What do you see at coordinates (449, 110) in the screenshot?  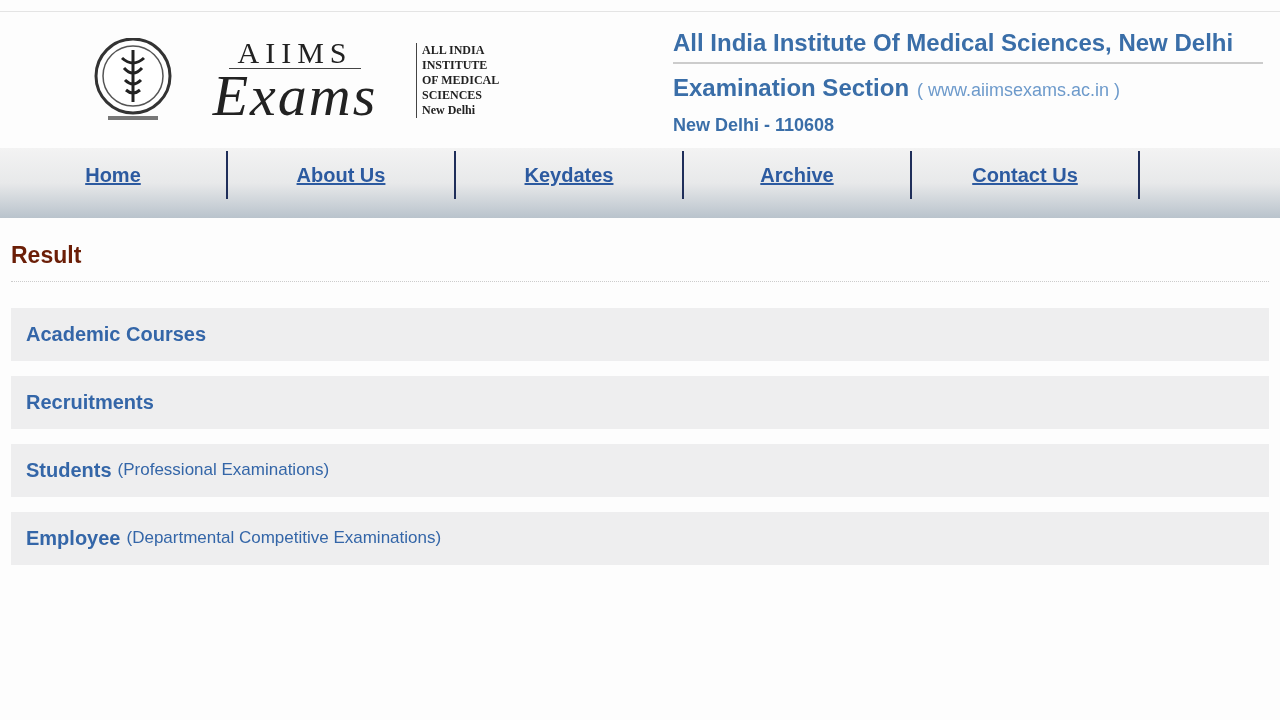 I see `logo-caption: New Delhi` at bounding box center [449, 110].